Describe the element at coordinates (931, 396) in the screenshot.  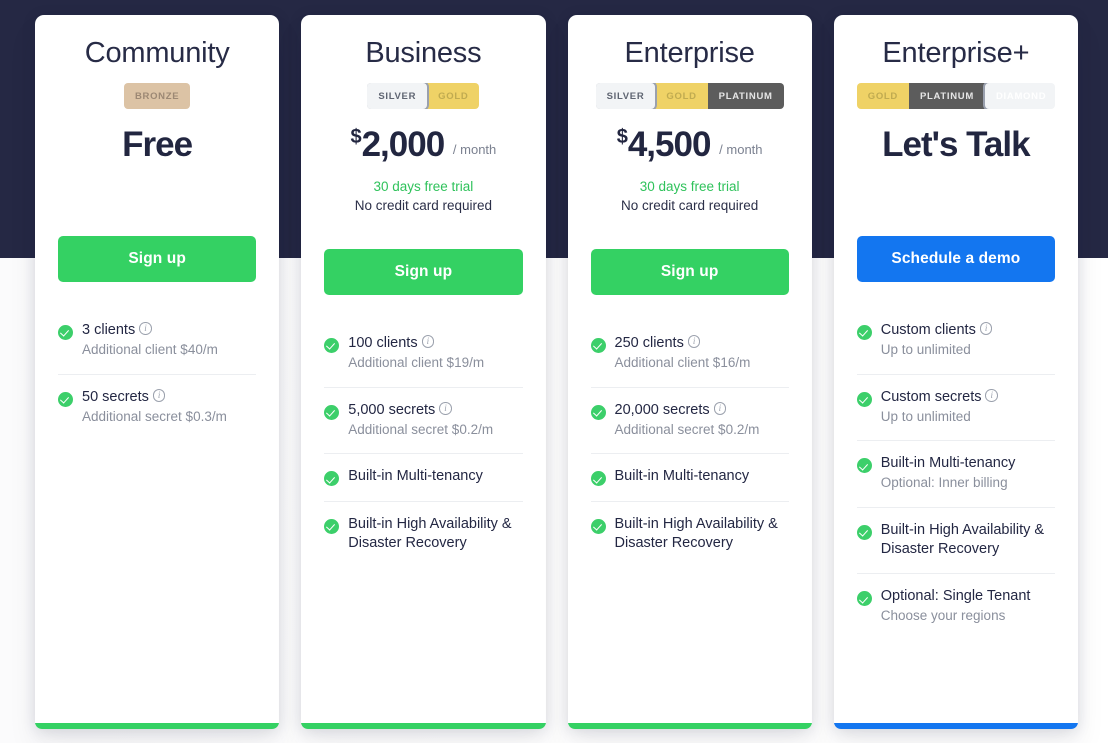
I see `feature-title: Custom secrets` at that location.